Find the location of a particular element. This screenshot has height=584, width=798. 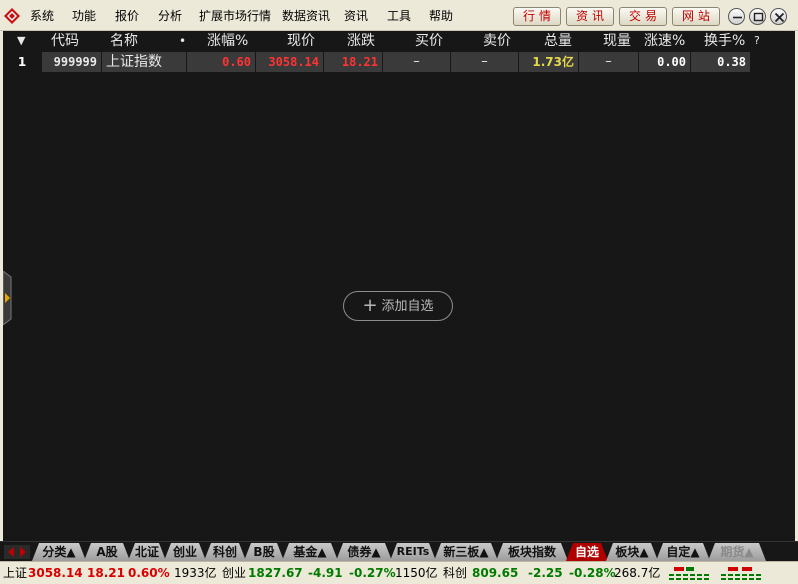

close-icon is located at coordinates (779, 17).